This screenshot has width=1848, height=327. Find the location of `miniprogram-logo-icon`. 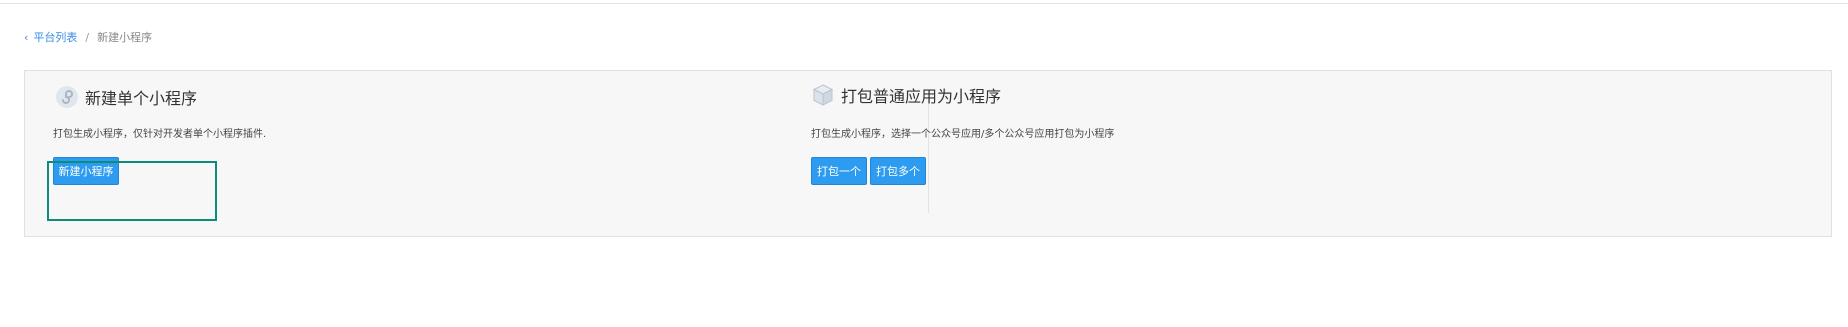

miniprogram-logo-icon is located at coordinates (67, 97).